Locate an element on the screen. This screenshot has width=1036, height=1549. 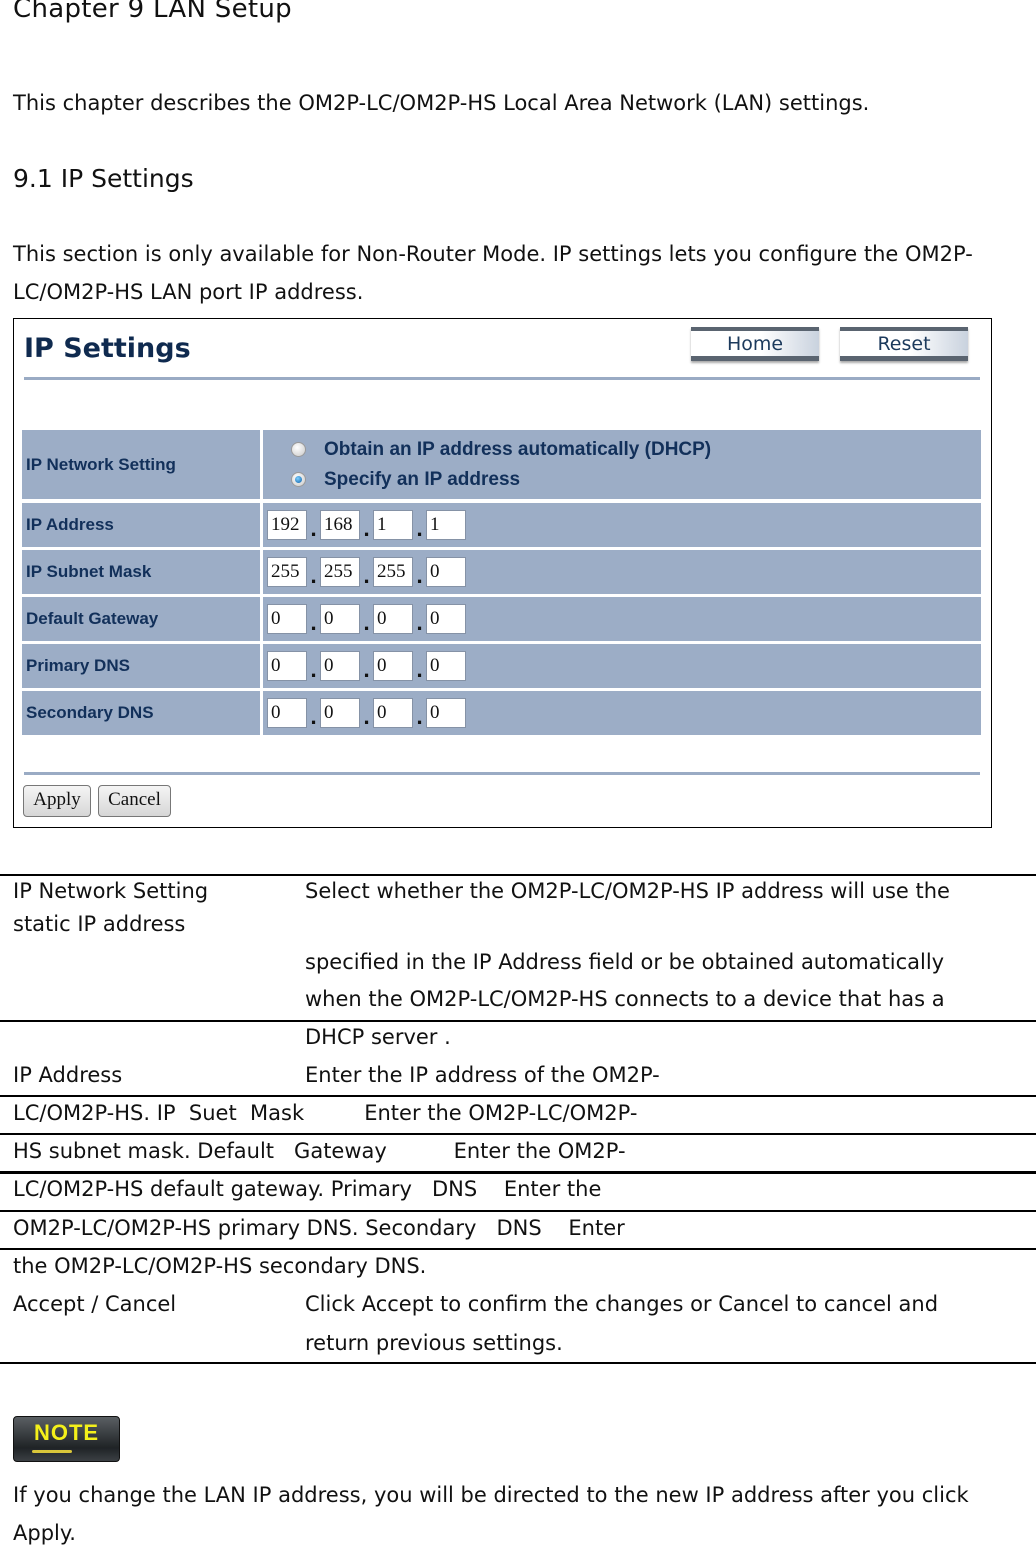
static-option-label: Specify an IP address is located at coordinates (422, 479).